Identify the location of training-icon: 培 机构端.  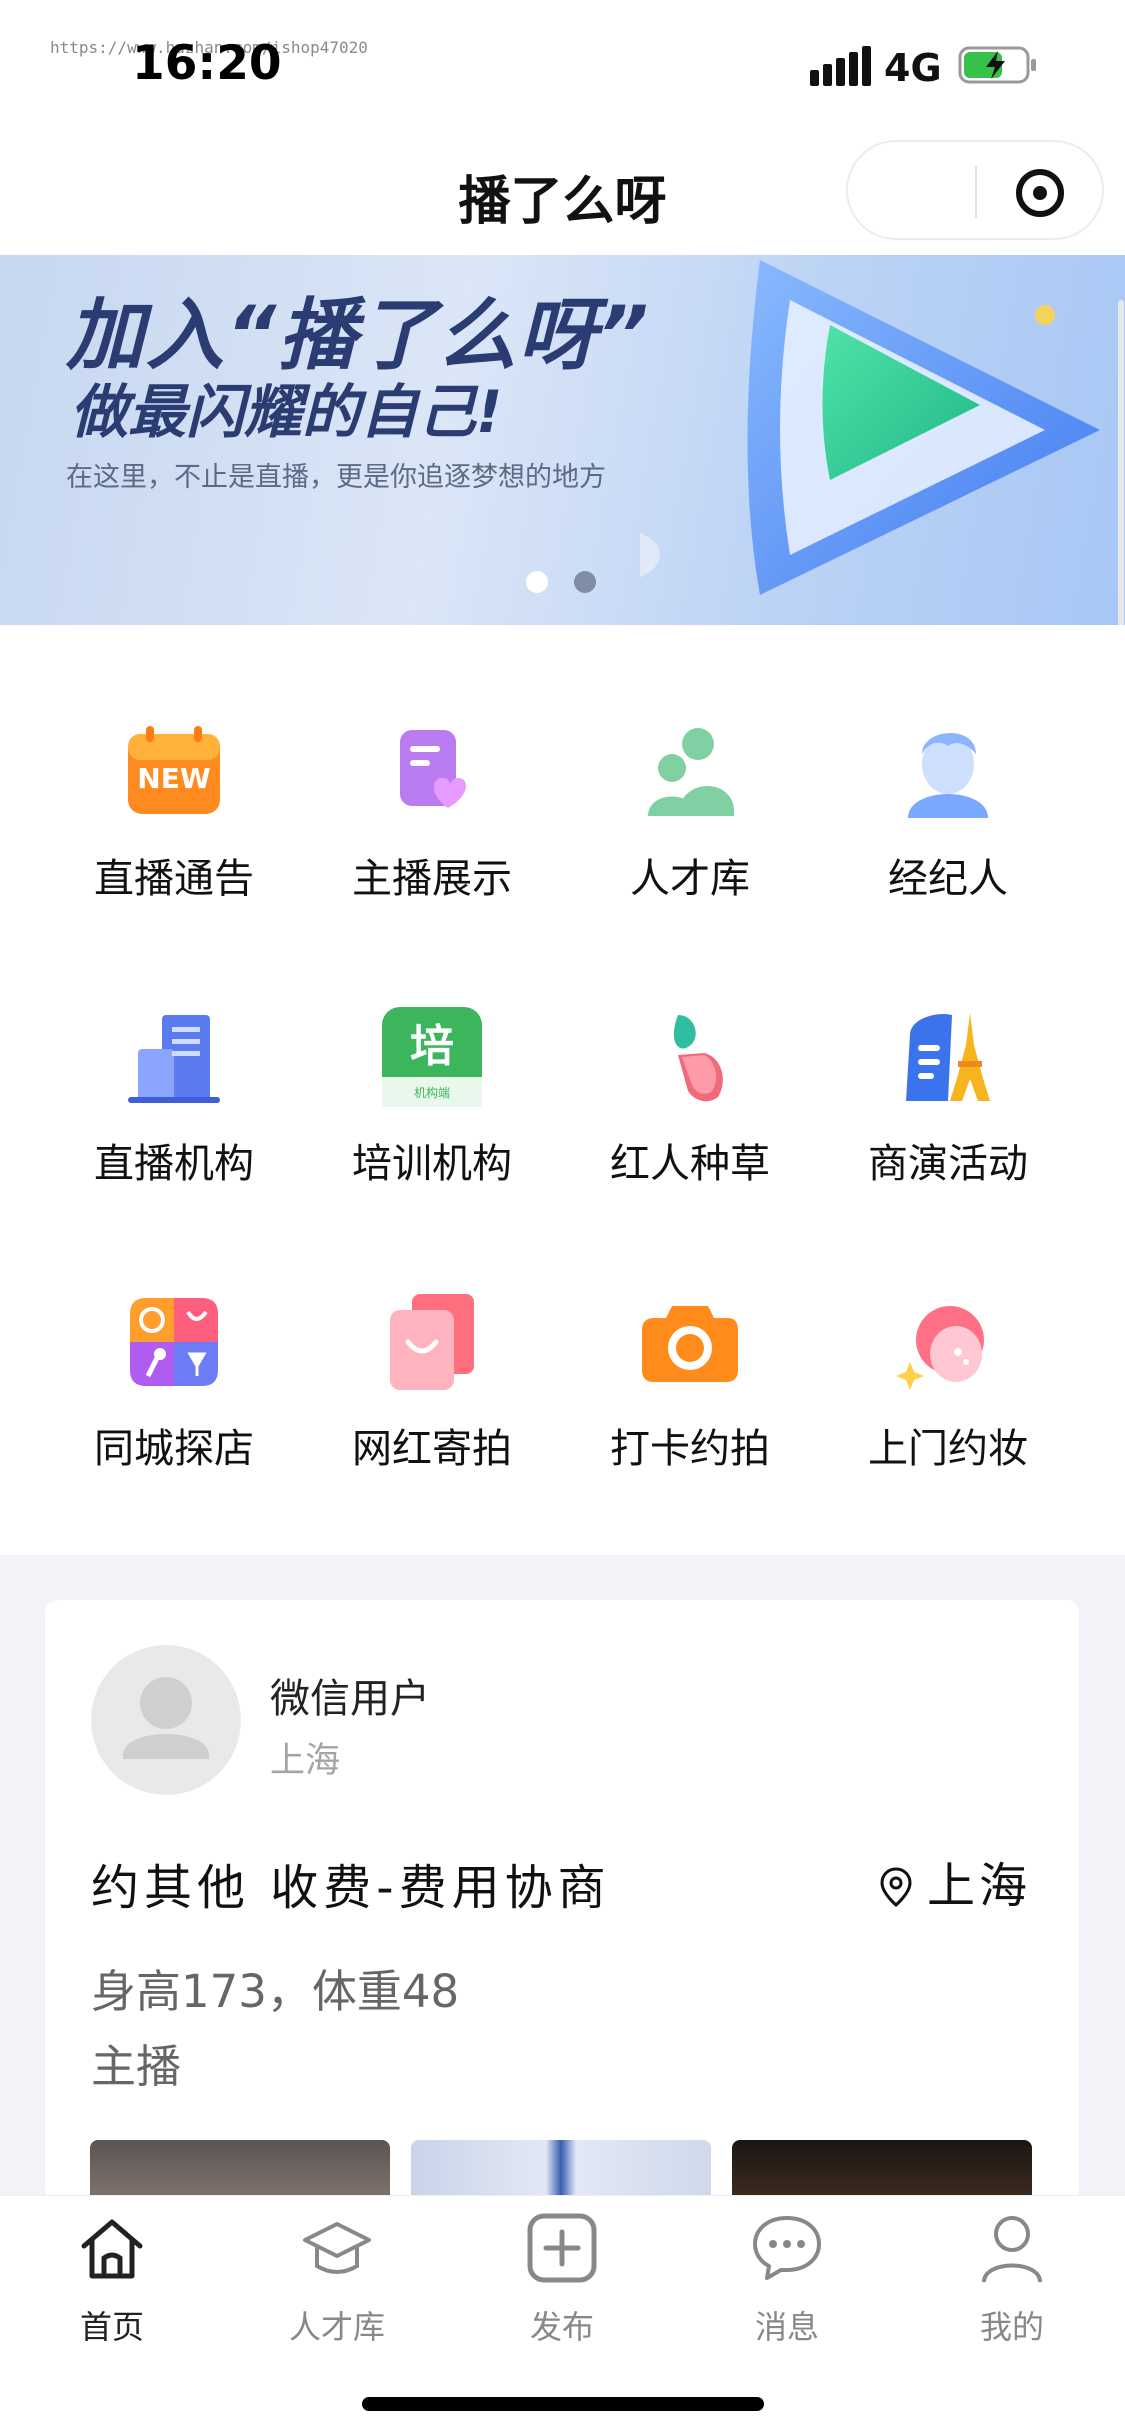
(432, 1057).